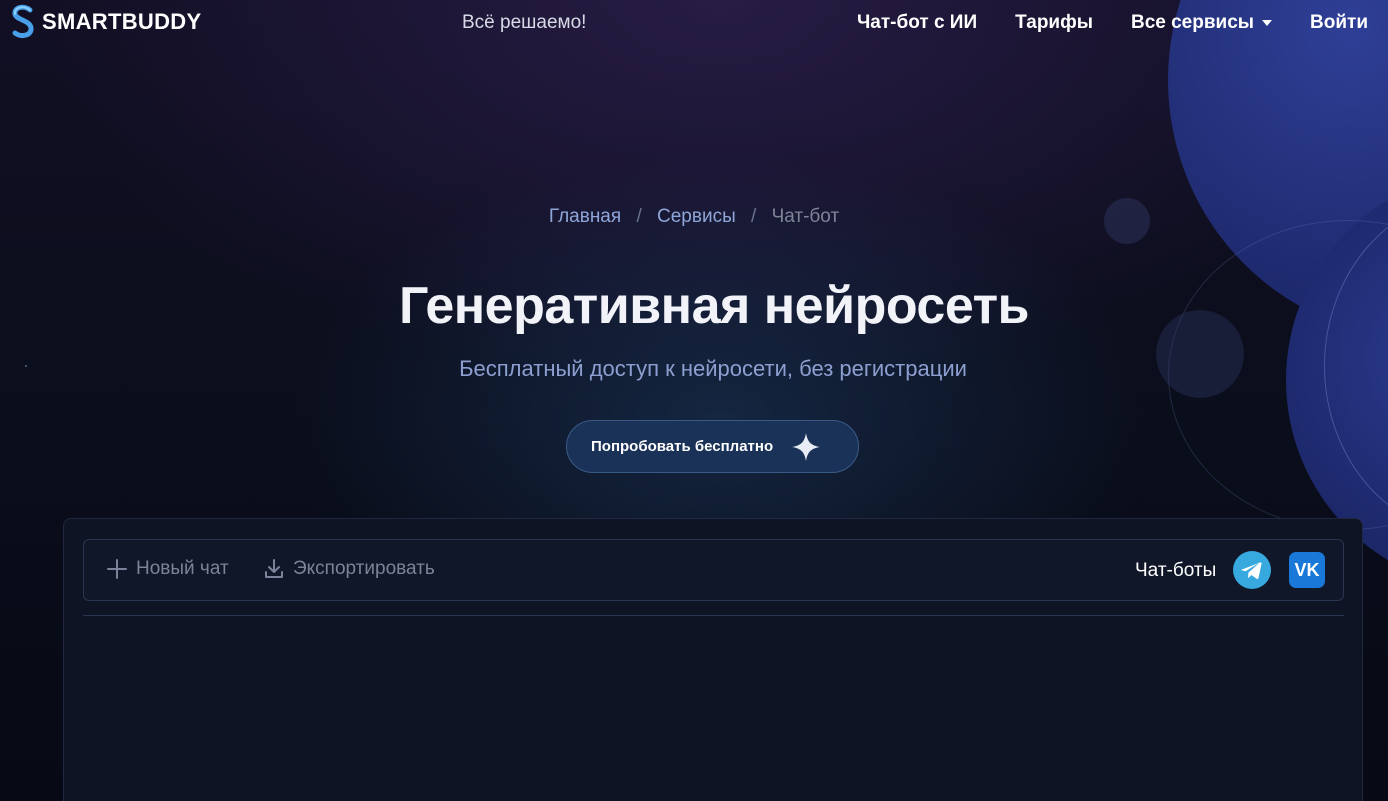 The height and width of the screenshot is (801, 1388). I want to click on logo: SMARTBUDDY, so click(105, 22).